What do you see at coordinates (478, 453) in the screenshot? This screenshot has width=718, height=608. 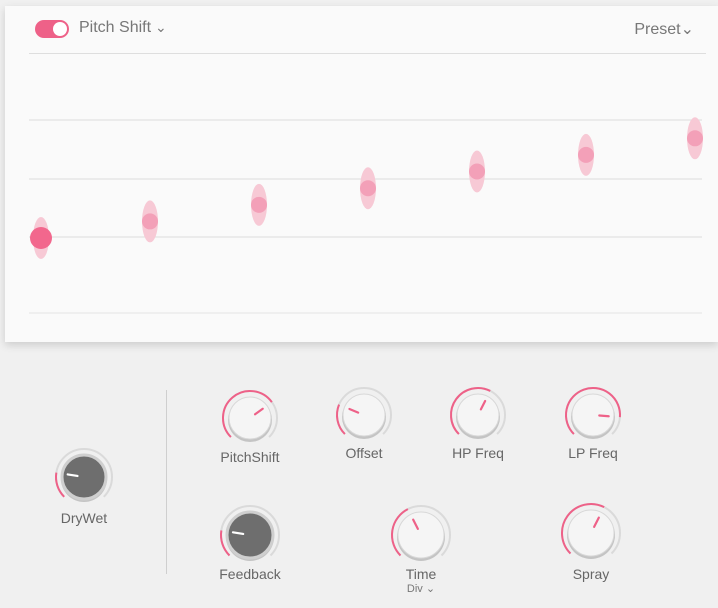 I see `hp-freq-label: HP Freq` at bounding box center [478, 453].